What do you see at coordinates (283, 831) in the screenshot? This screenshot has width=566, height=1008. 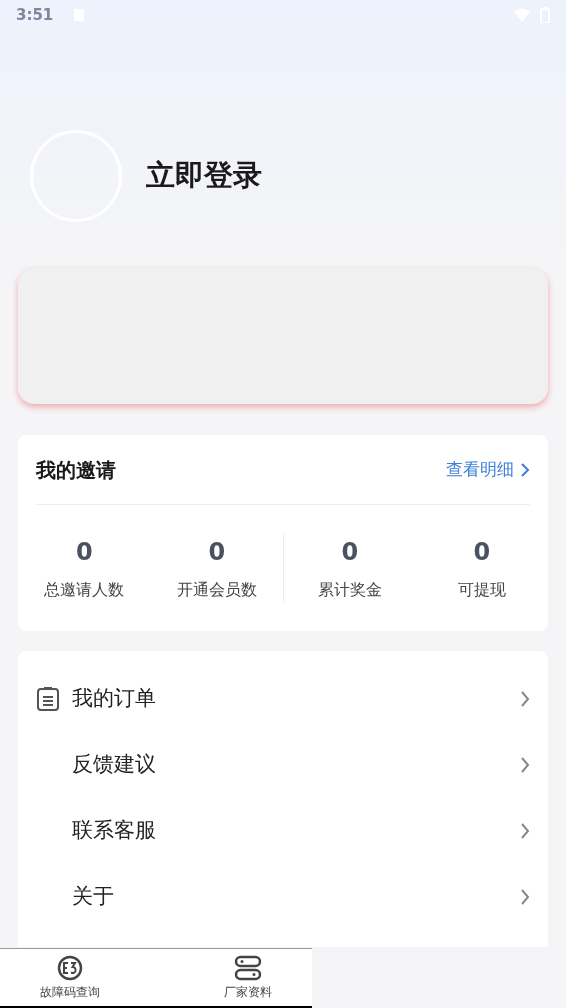 I see `menu-item: 联系客服` at bounding box center [283, 831].